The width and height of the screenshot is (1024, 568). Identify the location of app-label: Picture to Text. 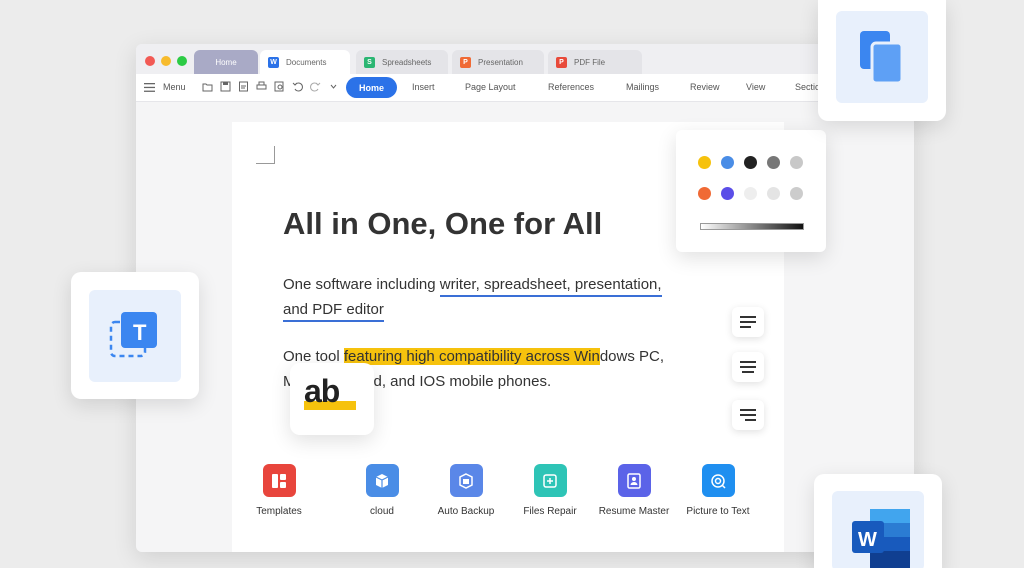
(718, 511).